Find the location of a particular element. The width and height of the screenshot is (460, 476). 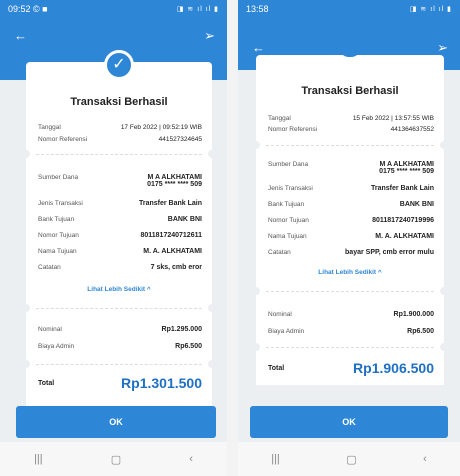

catatan-row: Catatan bayar SPP, cmb error mulu is located at coordinates (351, 252).